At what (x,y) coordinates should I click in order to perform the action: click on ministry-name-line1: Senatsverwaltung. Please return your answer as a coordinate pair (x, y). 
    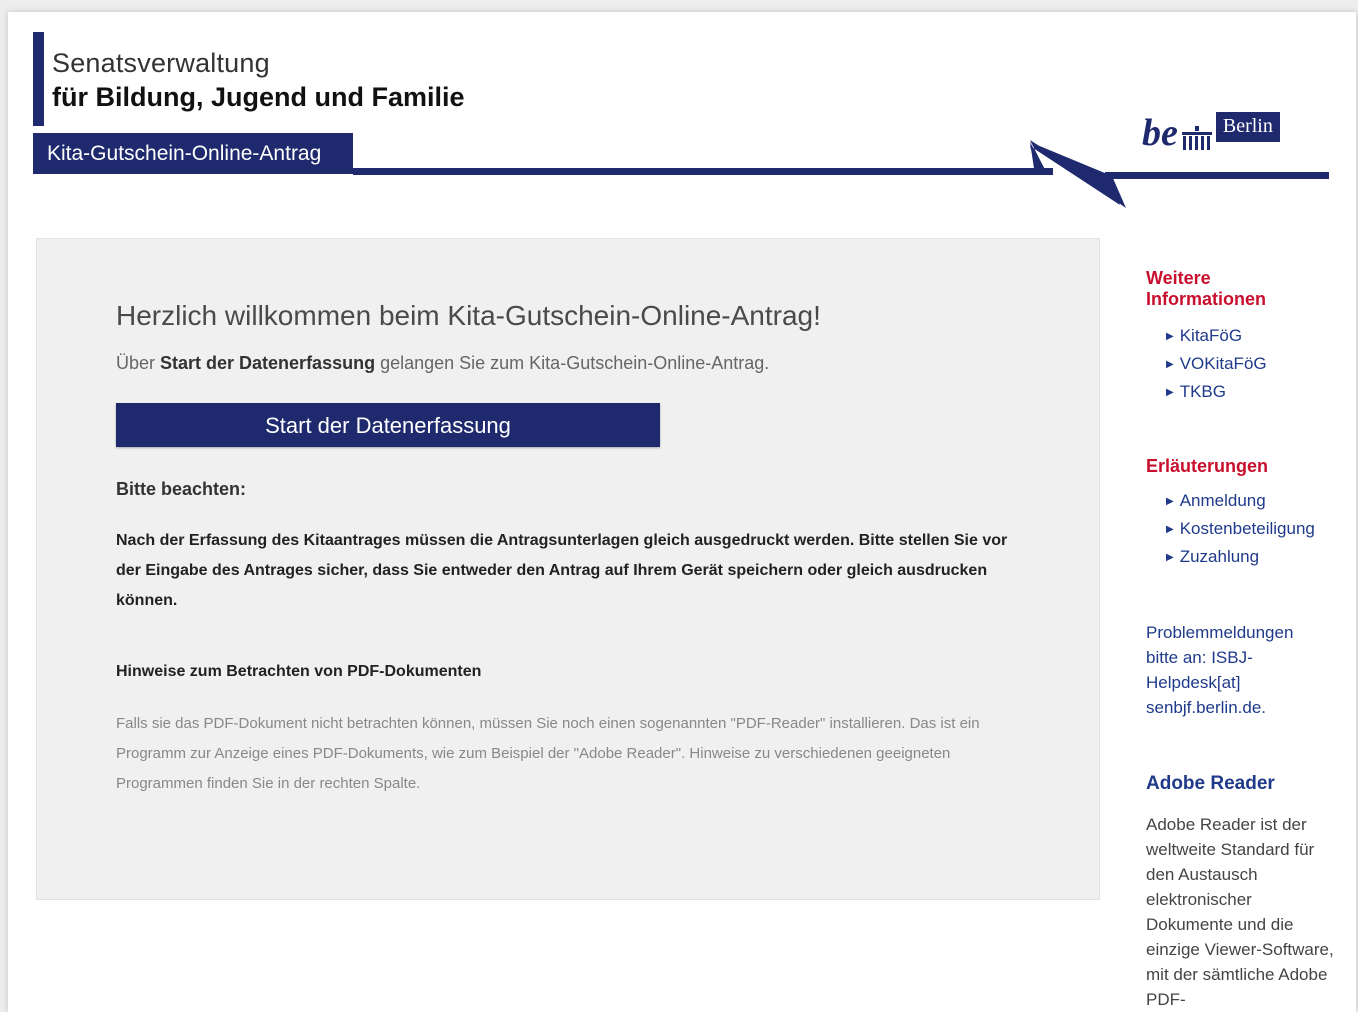
    Looking at the image, I should click on (161, 63).